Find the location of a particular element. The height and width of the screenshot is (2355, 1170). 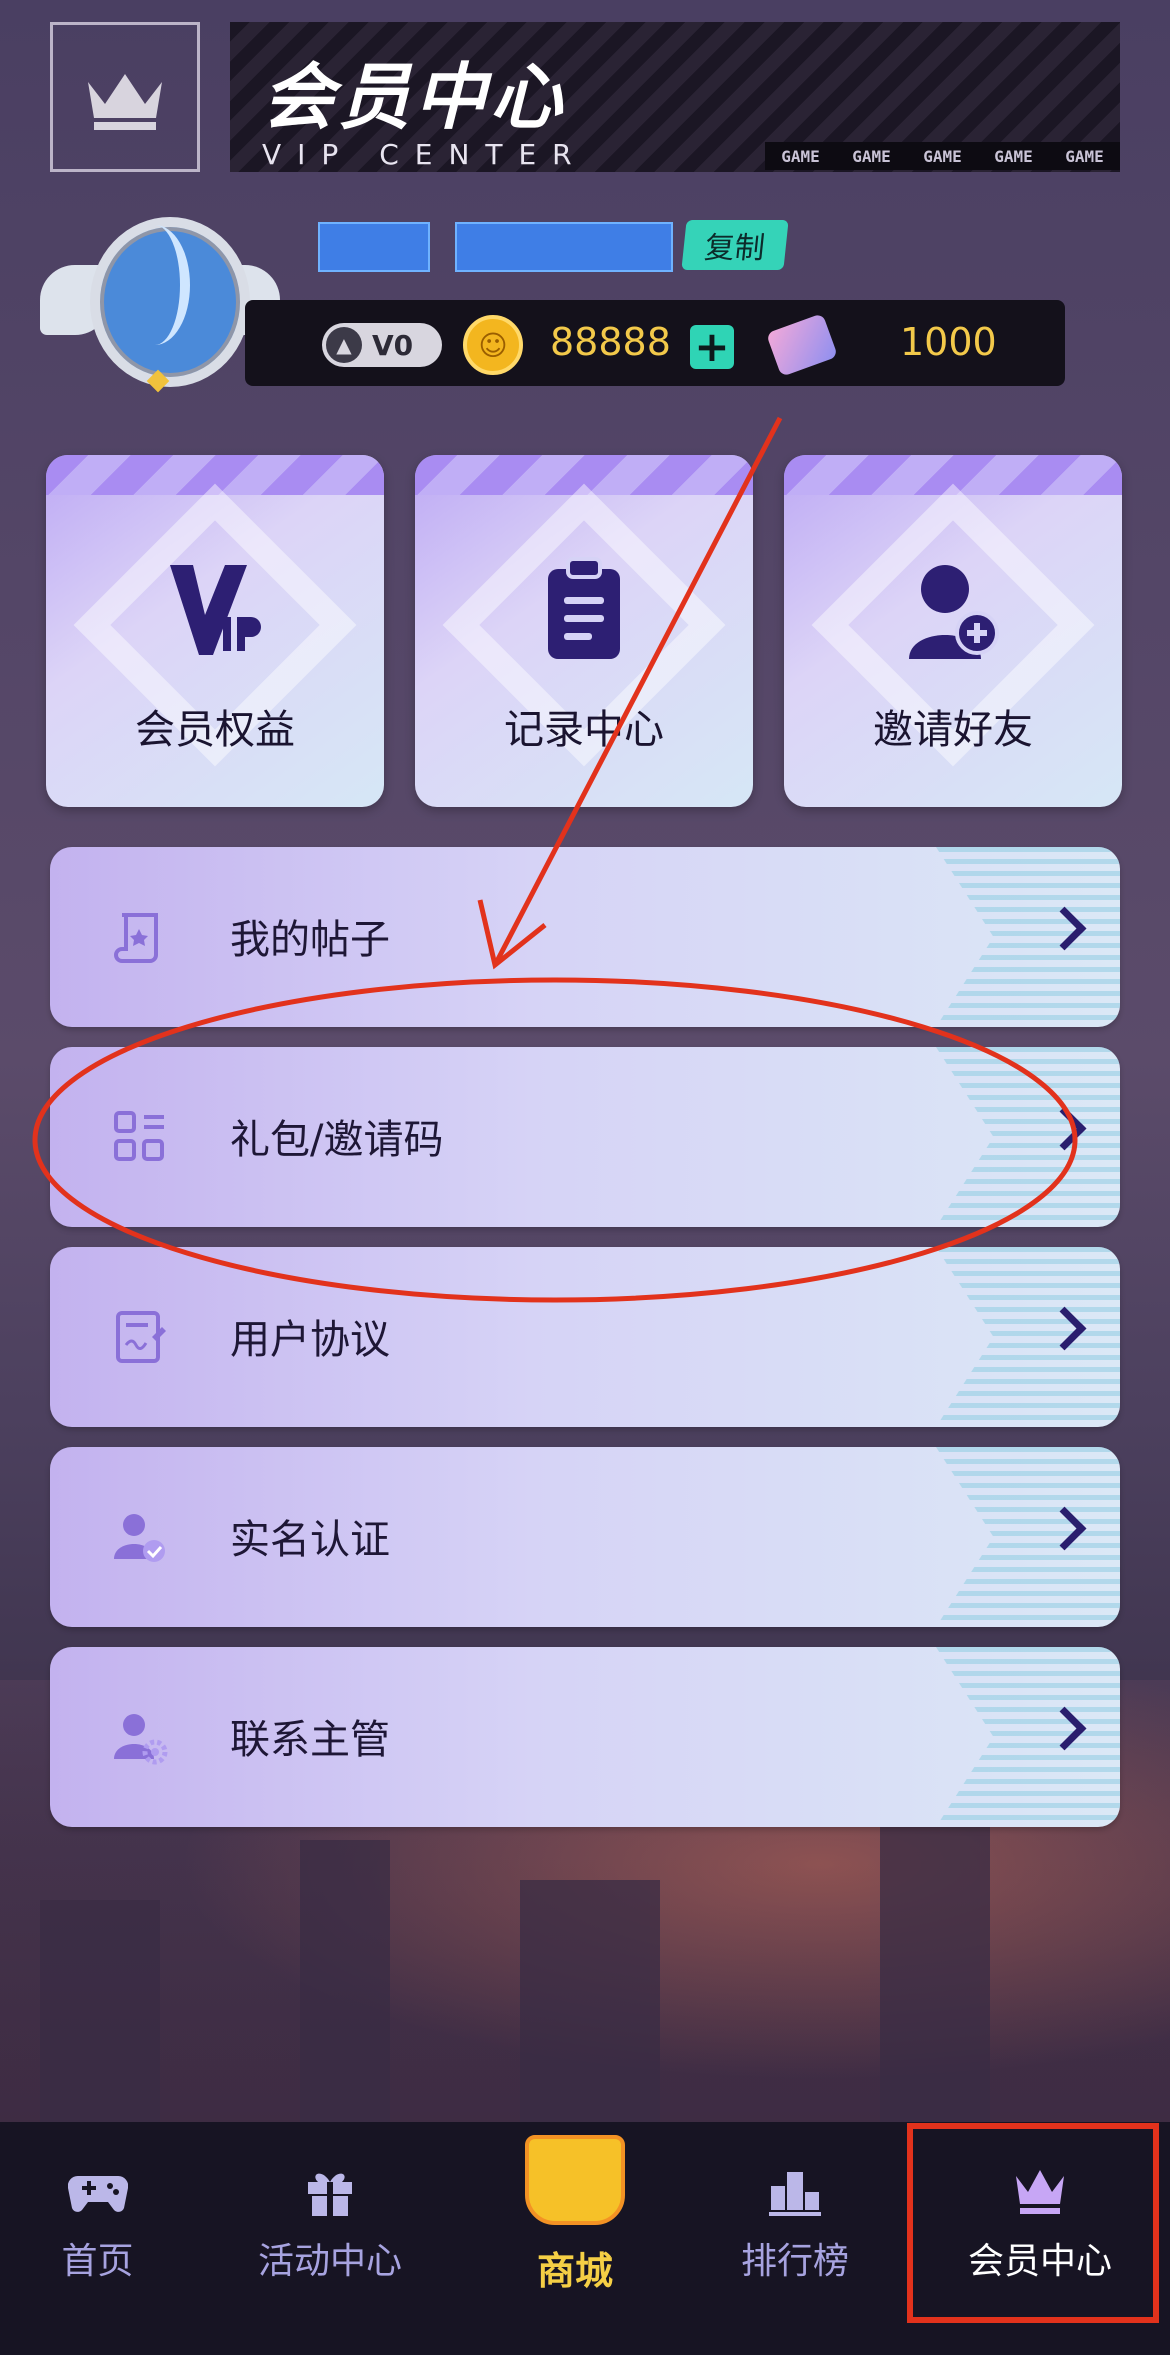

nav-label: 活动中心 is located at coordinates (329, 2261).